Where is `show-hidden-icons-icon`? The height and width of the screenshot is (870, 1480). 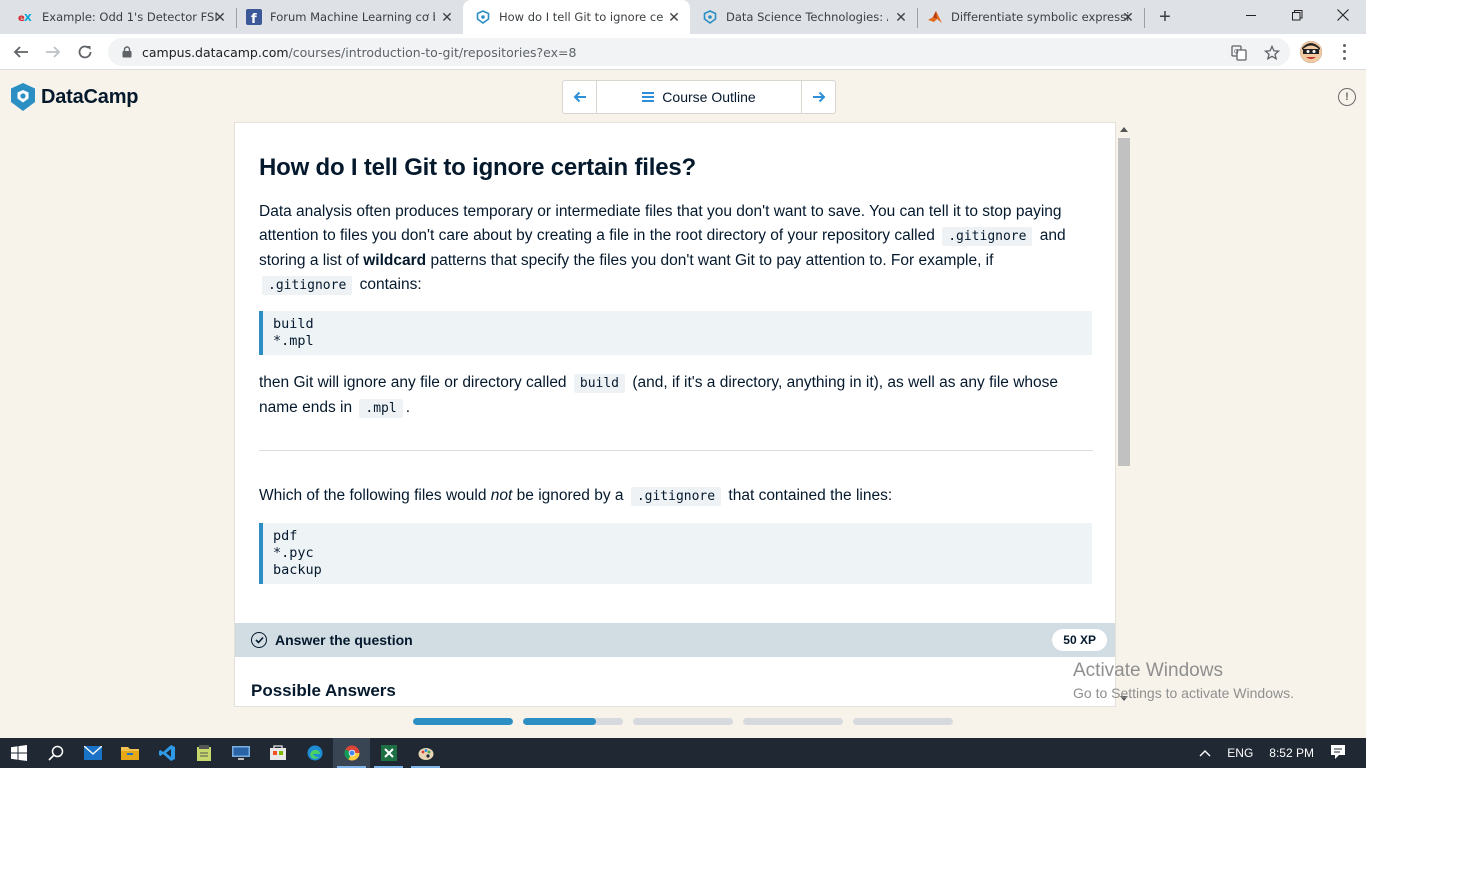
show-hidden-icons-icon is located at coordinates (1205, 753).